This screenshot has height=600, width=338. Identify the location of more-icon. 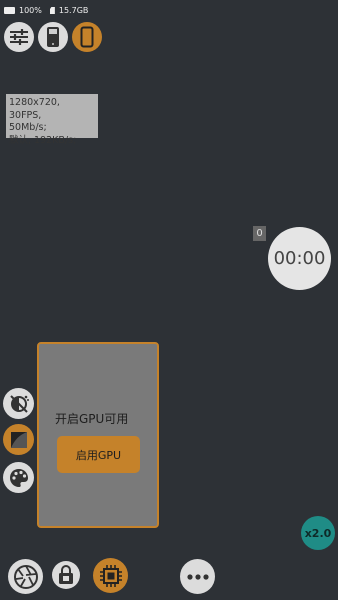
(197, 576).